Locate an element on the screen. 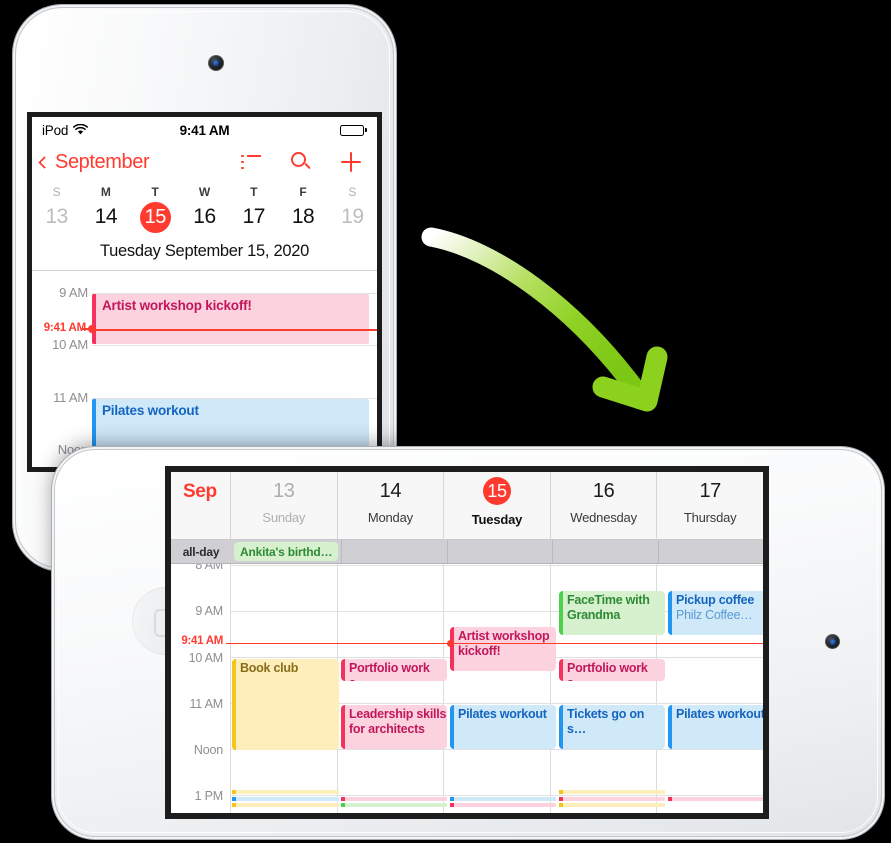 This screenshot has width=891, height=843. day-header-15-today: 15 Tuesday is located at coordinates (497, 505).